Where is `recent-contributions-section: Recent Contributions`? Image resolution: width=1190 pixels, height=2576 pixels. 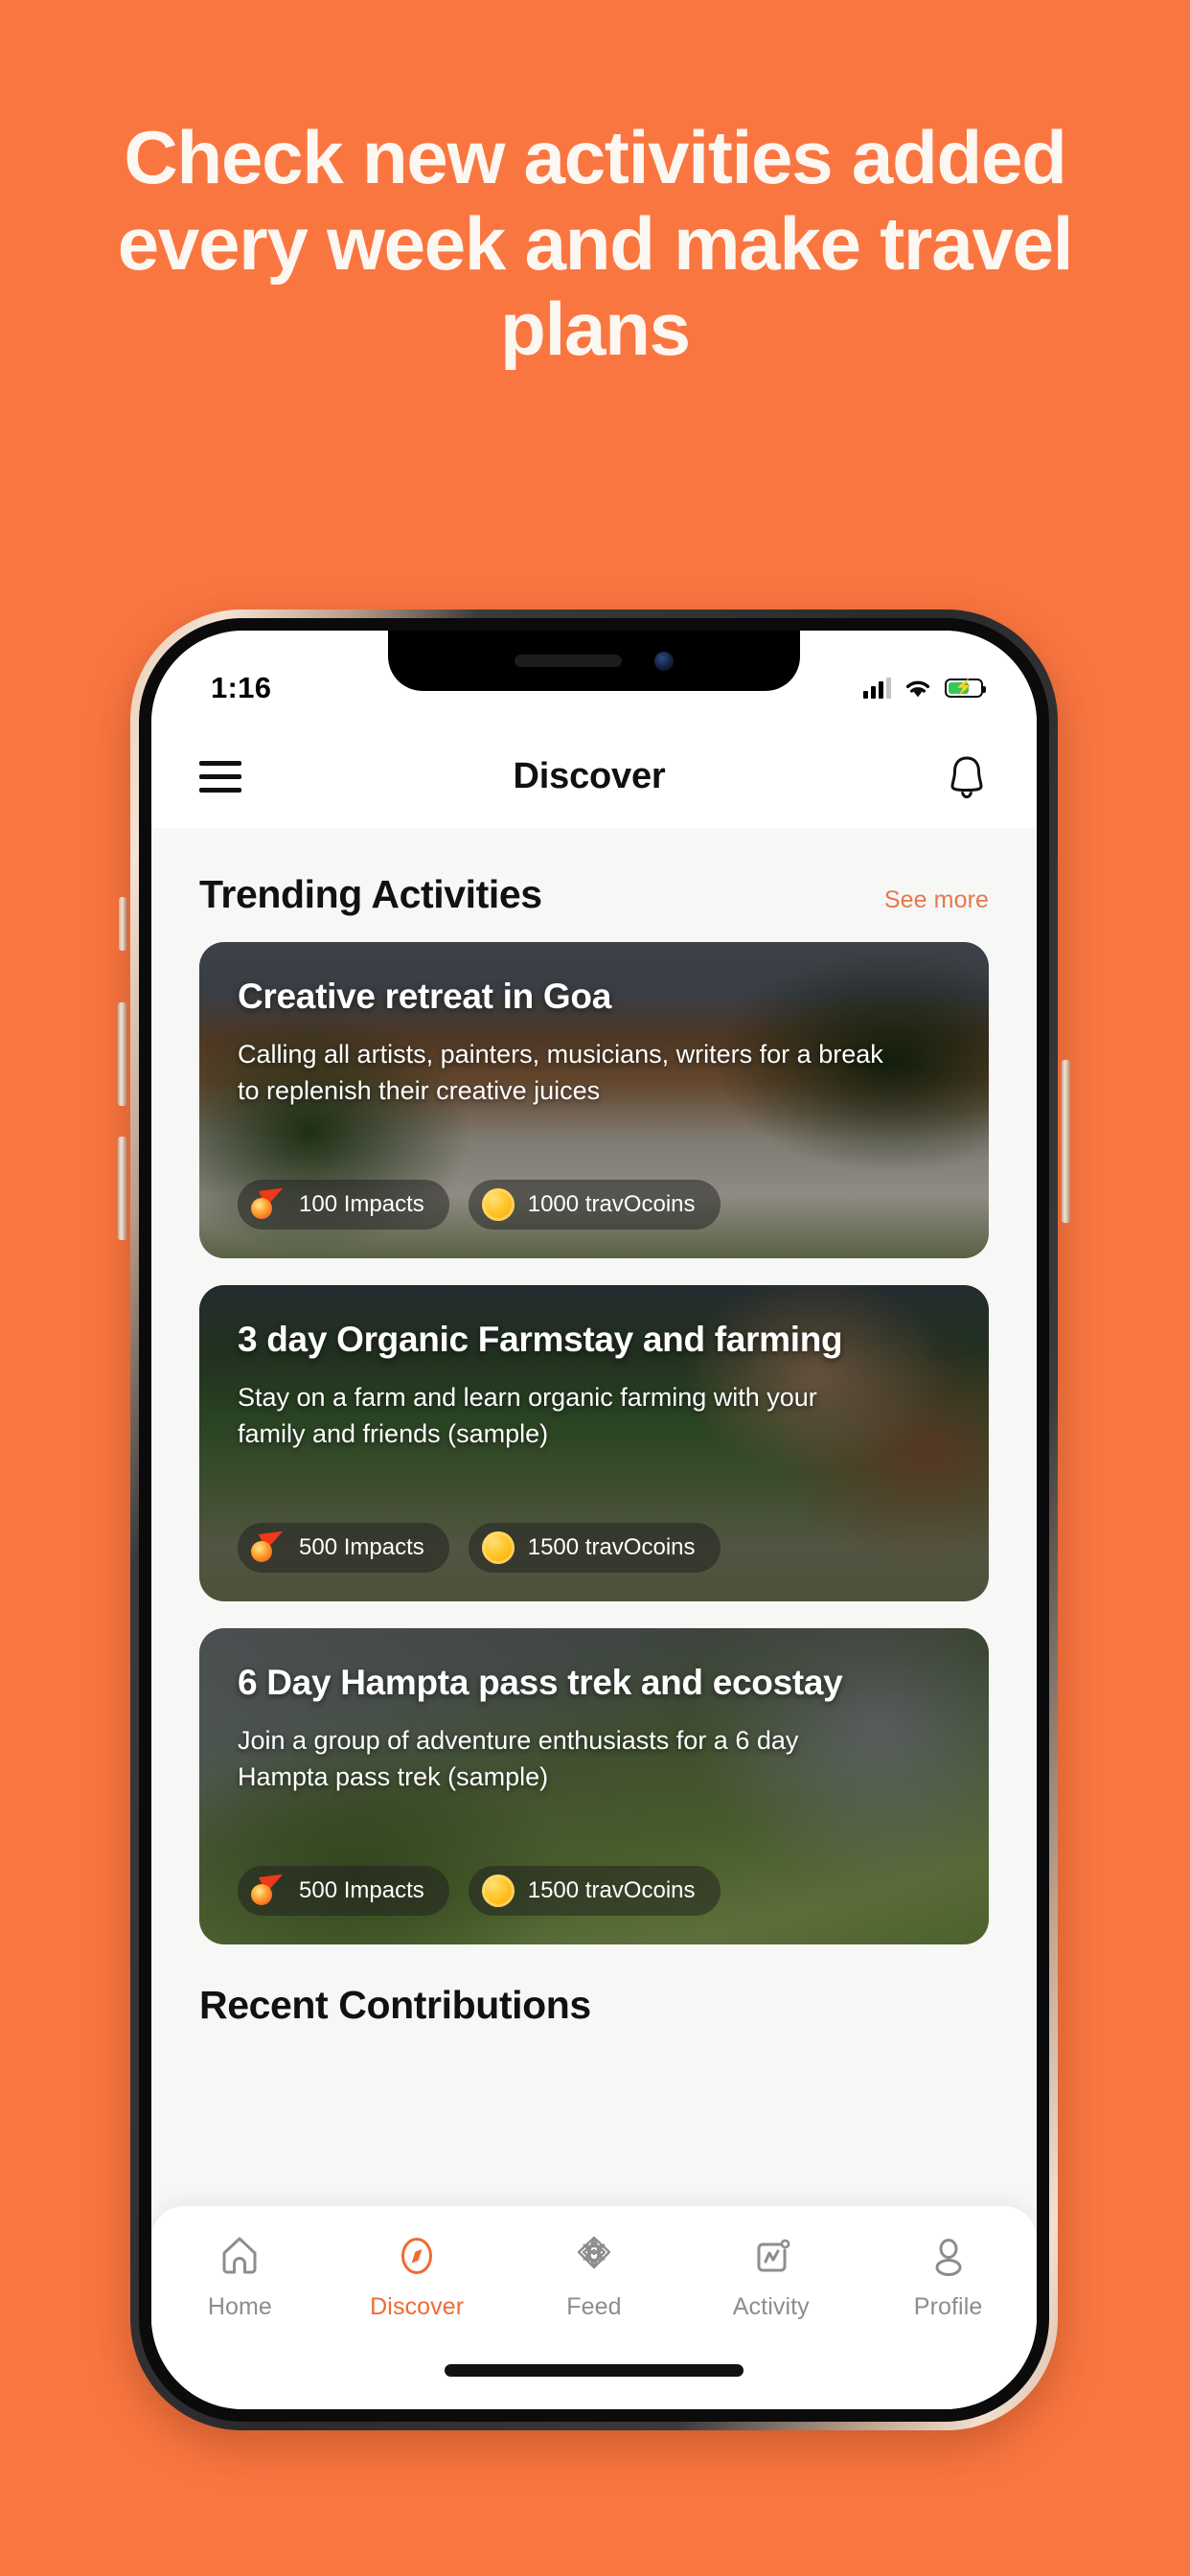 recent-contributions-section: Recent Contributions is located at coordinates (594, 1986).